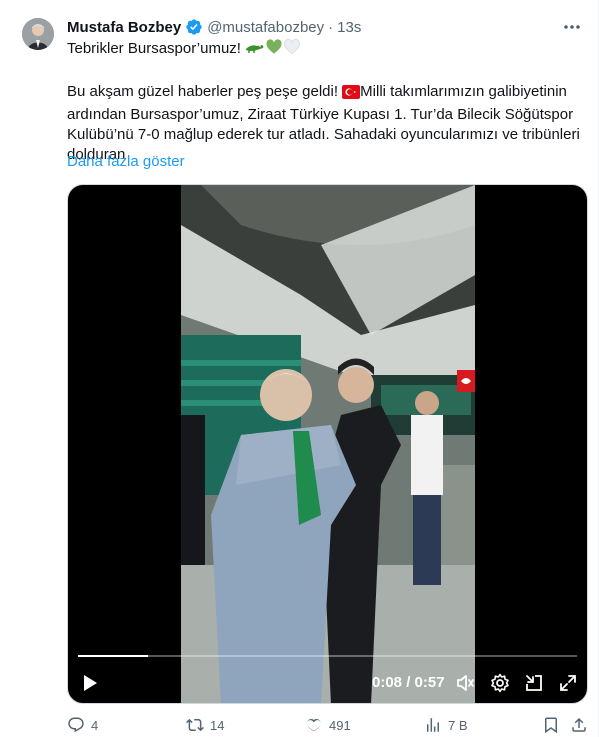  Describe the element at coordinates (534, 683) in the screenshot. I see `minimize-icon` at that location.